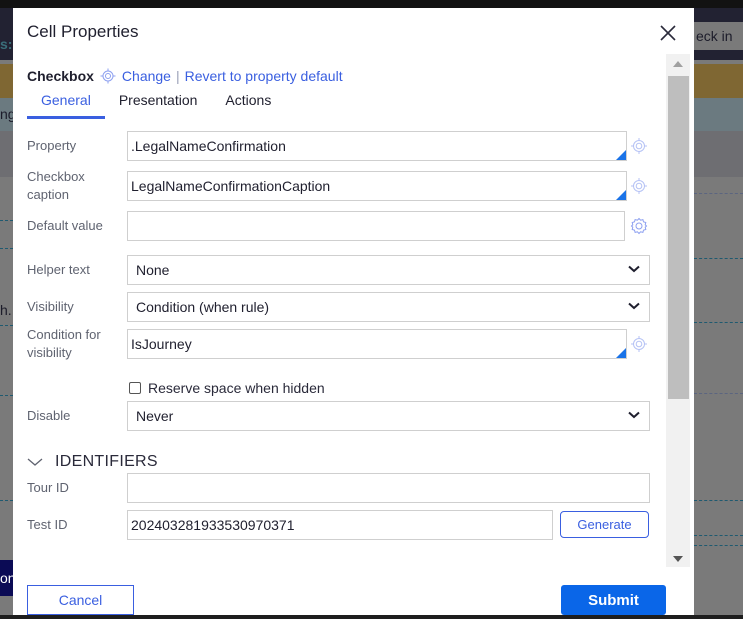 This screenshot has width=743, height=619. Describe the element at coordinates (678, 237) in the screenshot. I see `scroll-thumb` at that location.